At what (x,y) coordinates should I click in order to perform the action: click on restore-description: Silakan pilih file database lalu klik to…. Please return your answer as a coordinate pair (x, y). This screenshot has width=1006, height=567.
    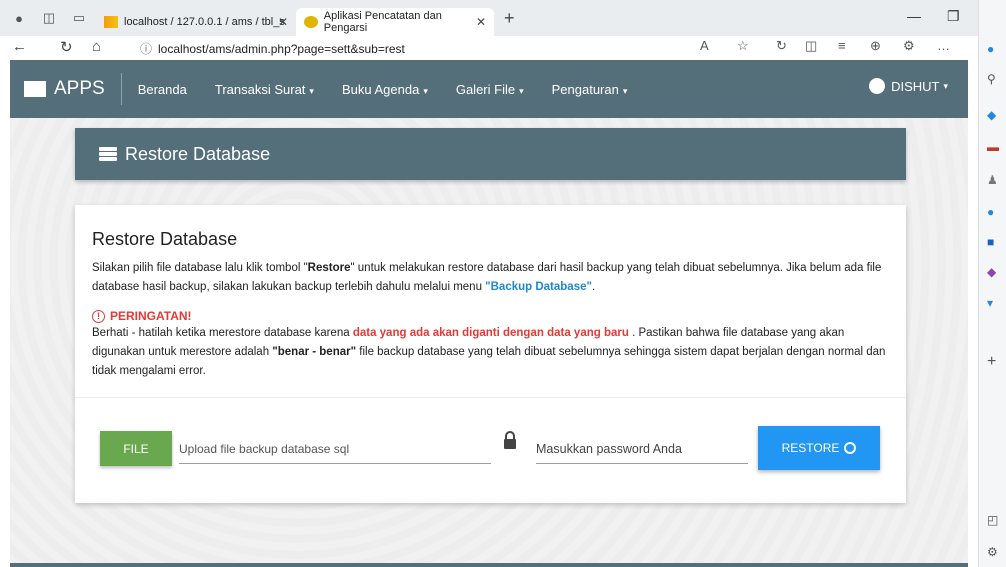
    Looking at the image, I should click on (487, 277).